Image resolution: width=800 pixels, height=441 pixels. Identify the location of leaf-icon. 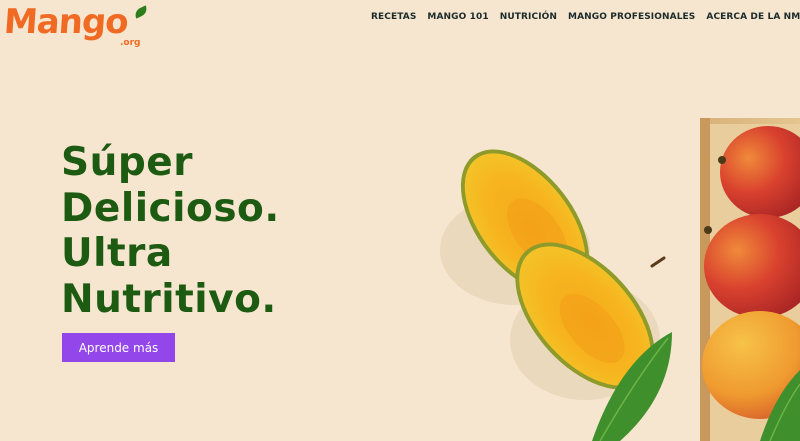
(141, 12).